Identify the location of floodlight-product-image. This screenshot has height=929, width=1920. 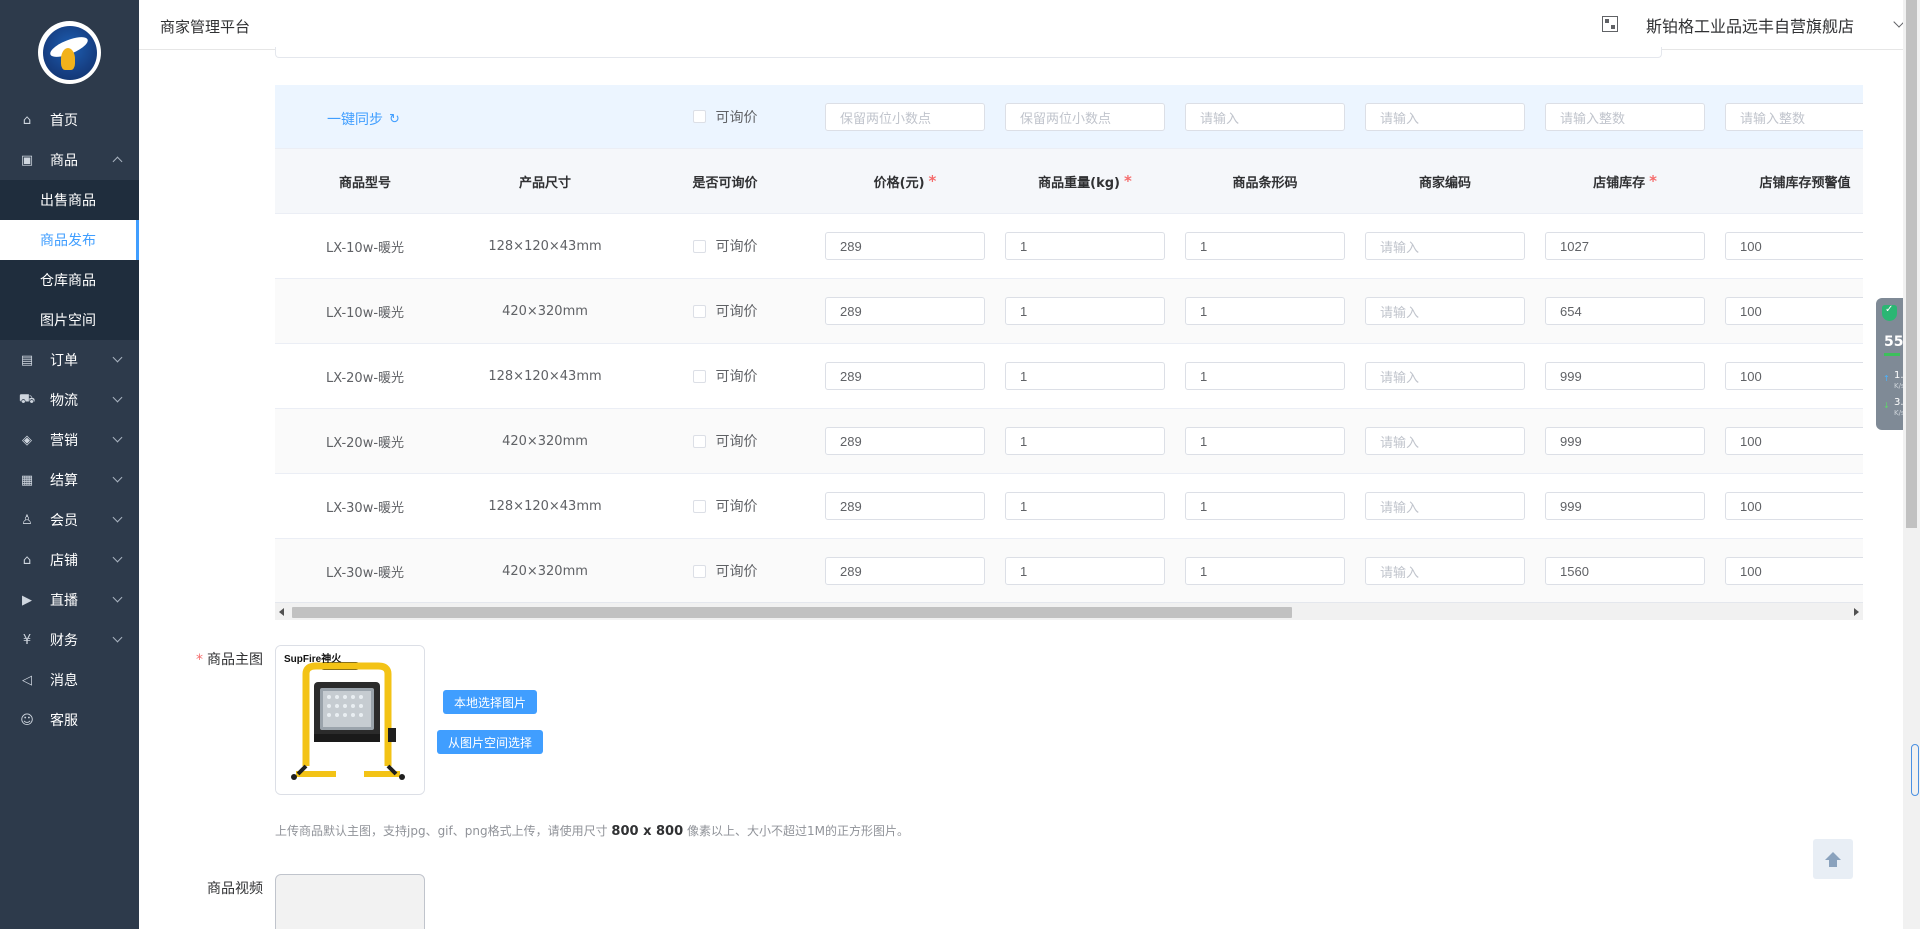
(350, 720).